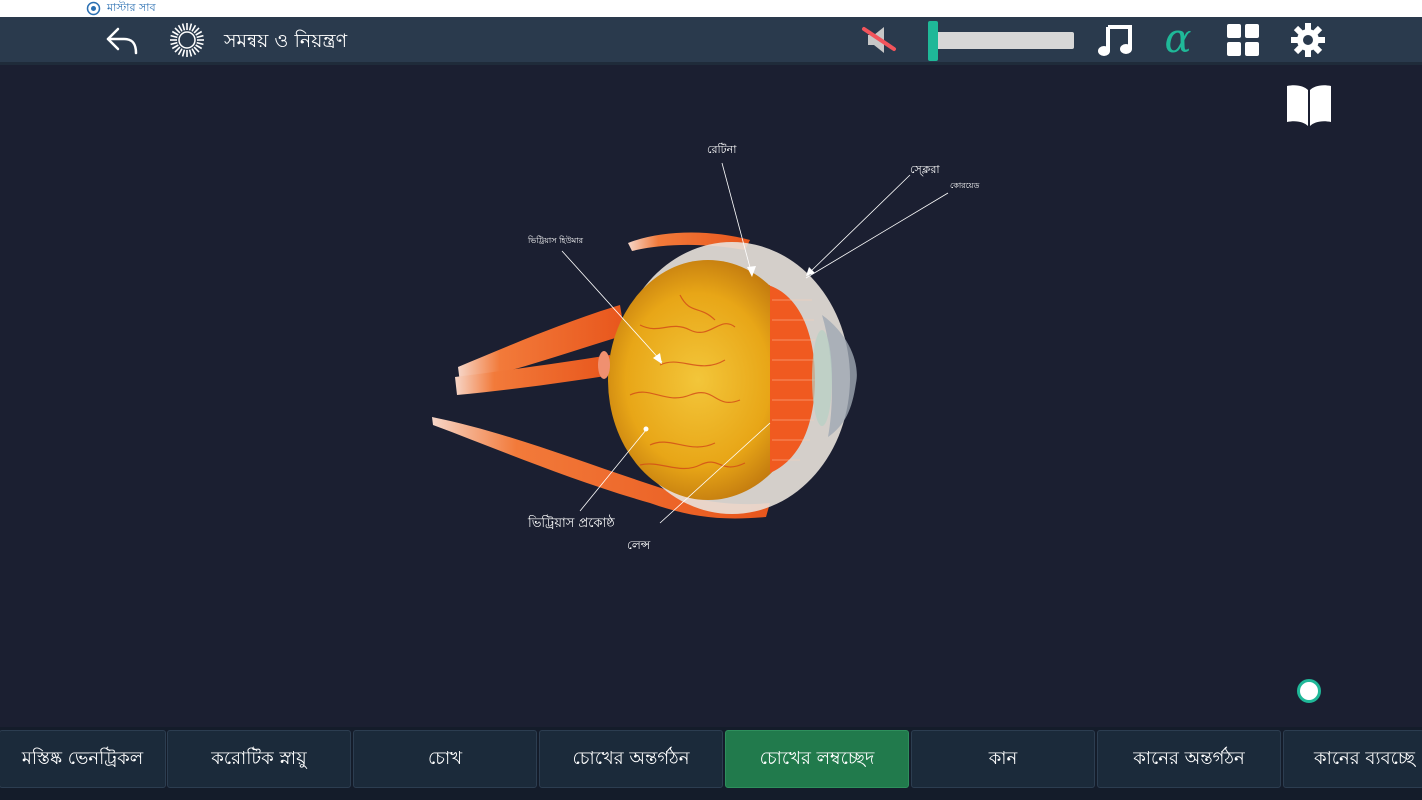 The width and height of the screenshot is (1422, 800). I want to click on tab-label: চোখ, so click(445, 758).